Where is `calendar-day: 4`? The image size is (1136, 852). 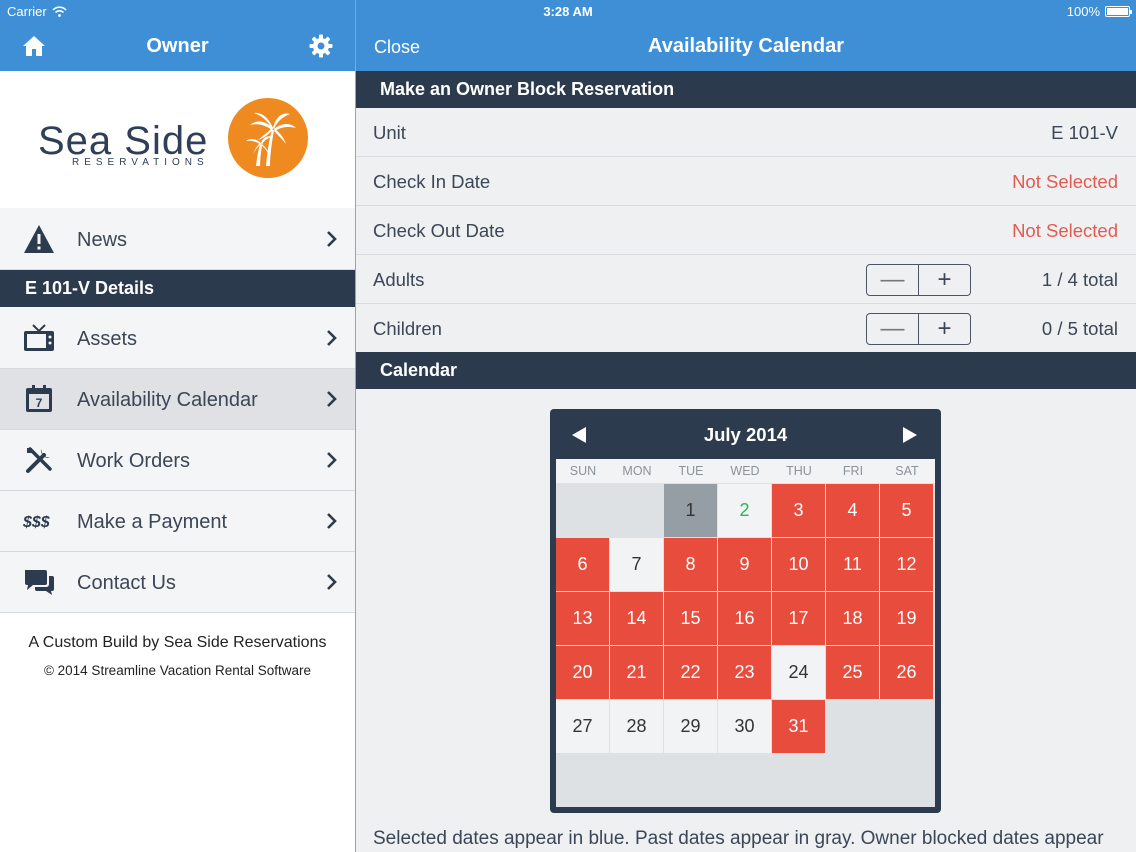 calendar-day: 4 is located at coordinates (852, 510).